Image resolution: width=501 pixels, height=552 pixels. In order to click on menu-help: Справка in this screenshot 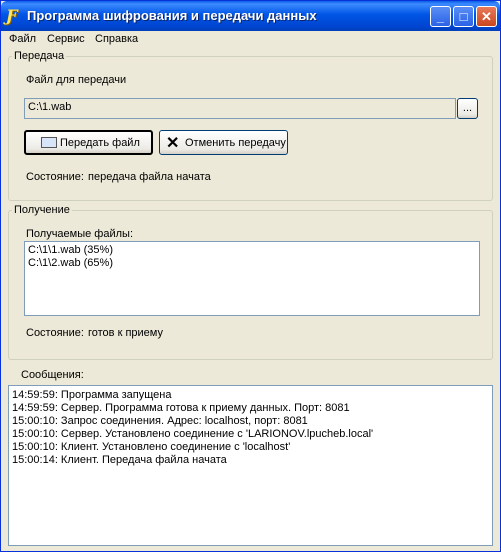, I will do `click(116, 39)`.